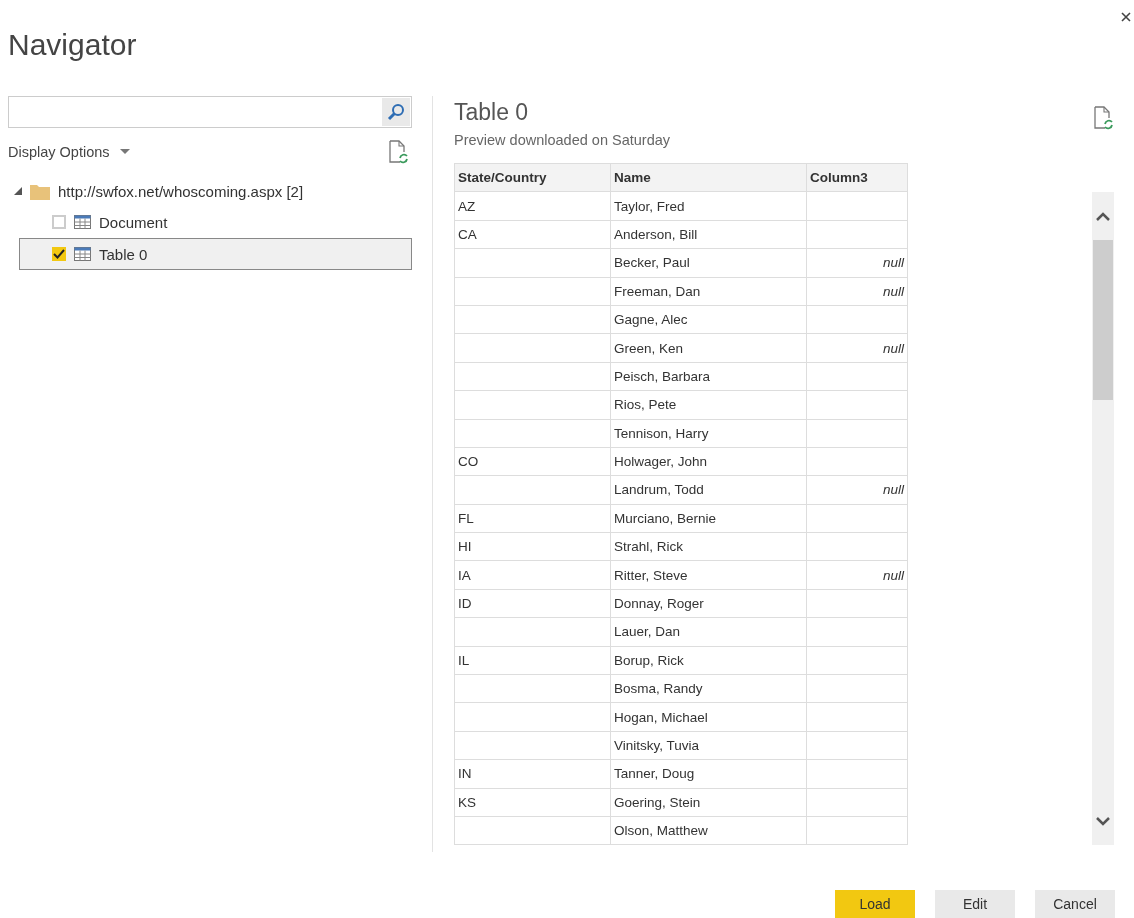  Describe the element at coordinates (708, 461) in the screenshot. I see `table-cell: Holwager, John` at that location.